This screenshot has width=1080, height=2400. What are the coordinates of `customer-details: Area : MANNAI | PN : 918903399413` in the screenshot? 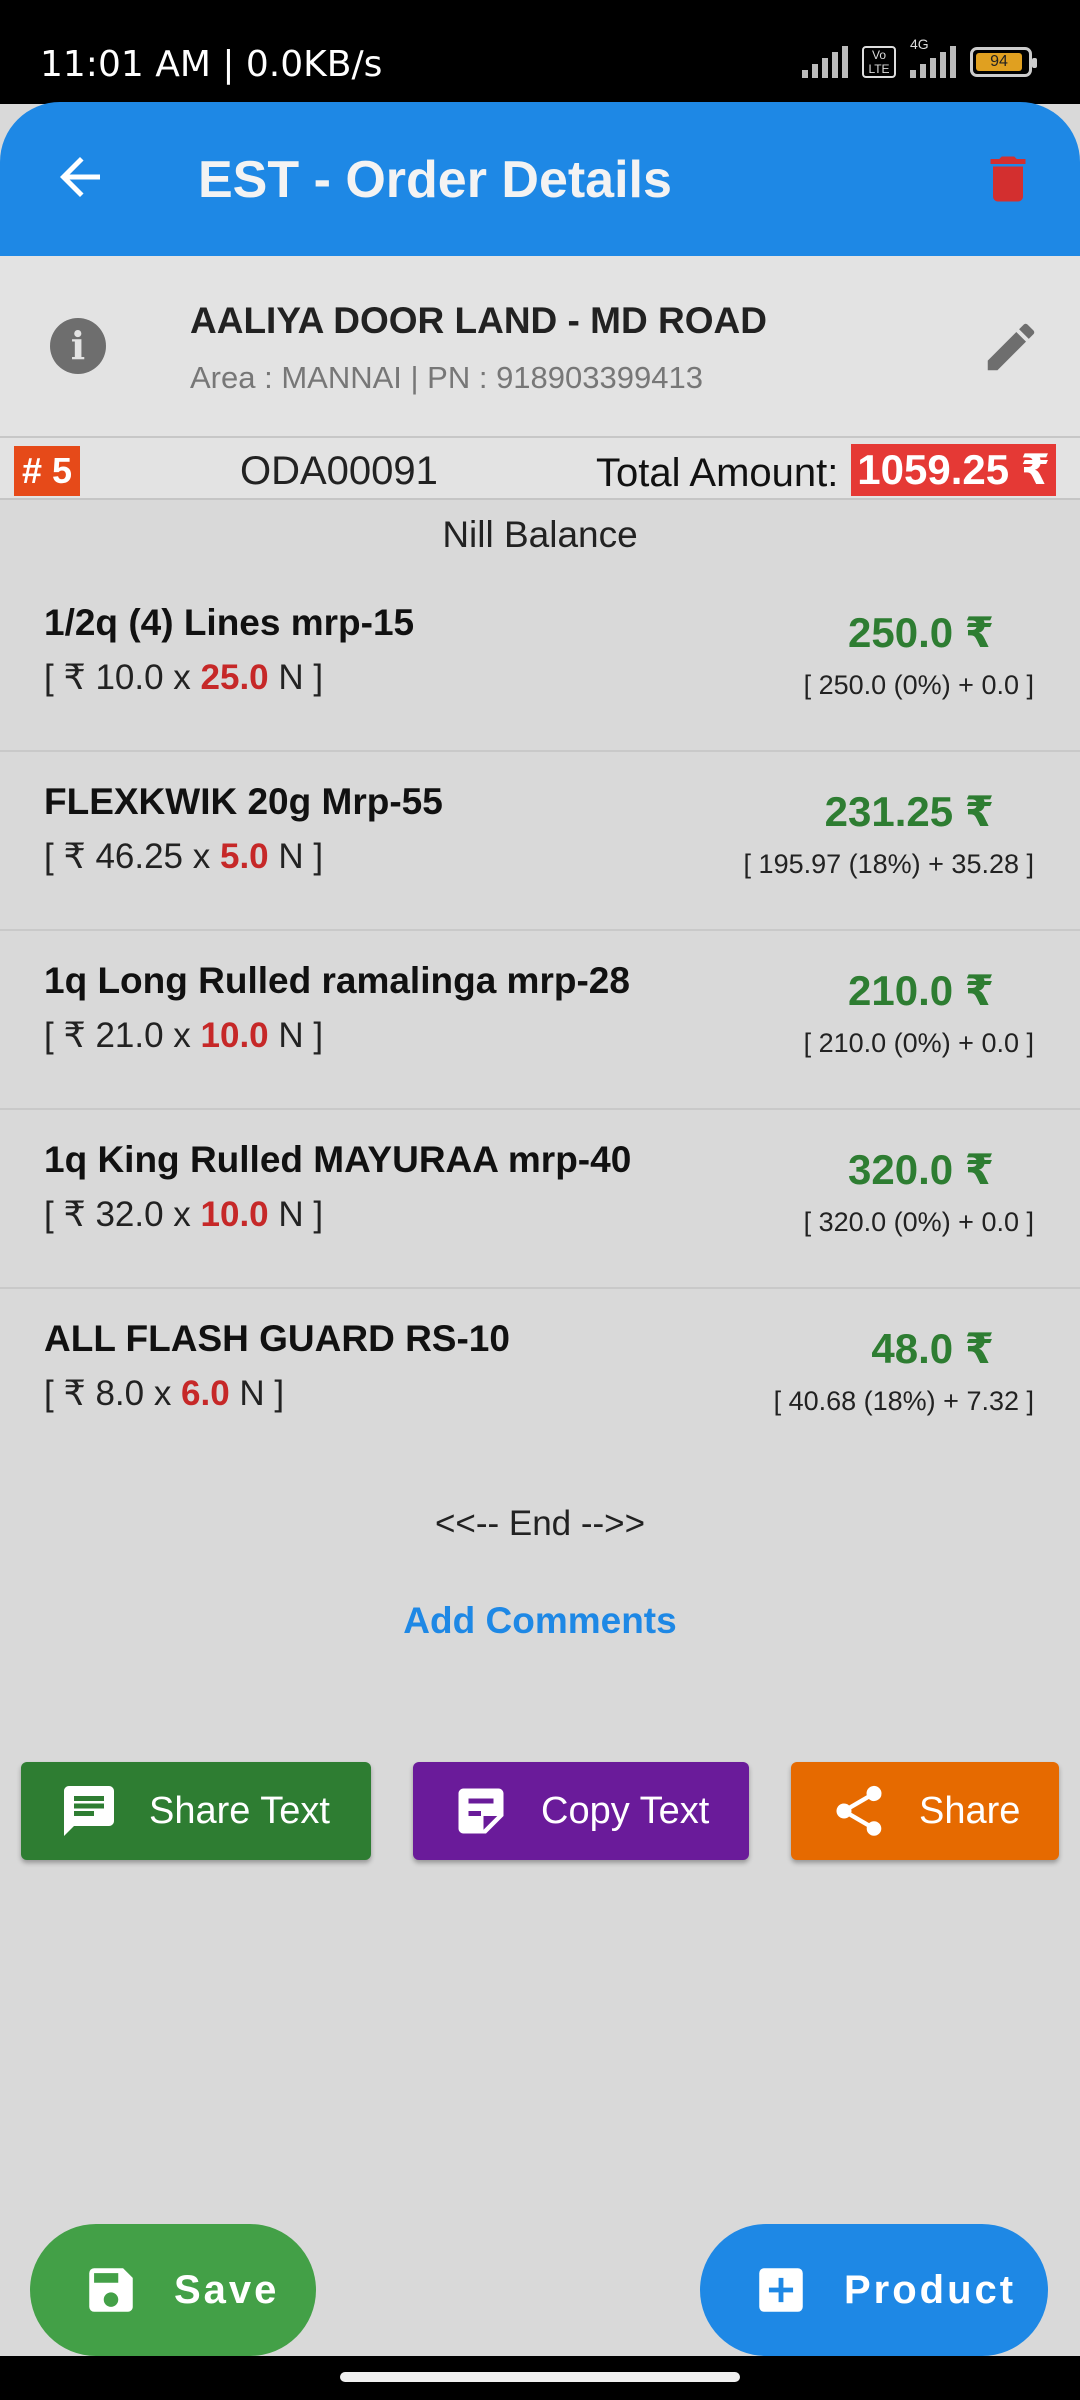 It's located at (446, 377).